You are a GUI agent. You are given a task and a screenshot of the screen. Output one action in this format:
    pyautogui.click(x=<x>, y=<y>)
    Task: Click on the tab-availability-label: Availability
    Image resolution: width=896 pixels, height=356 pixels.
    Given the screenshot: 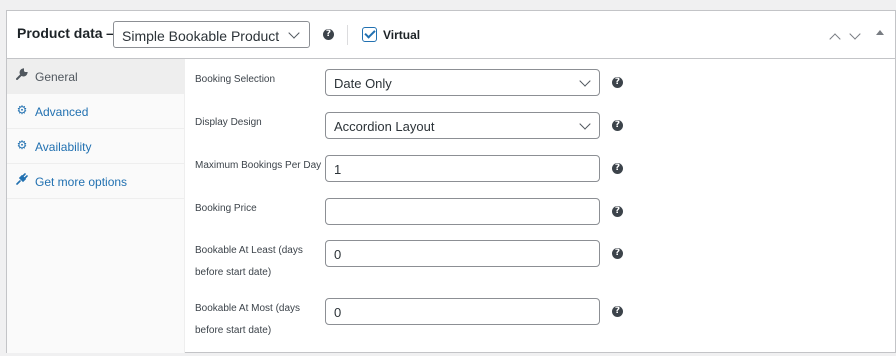 What is the action you would take?
    pyautogui.click(x=63, y=147)
    